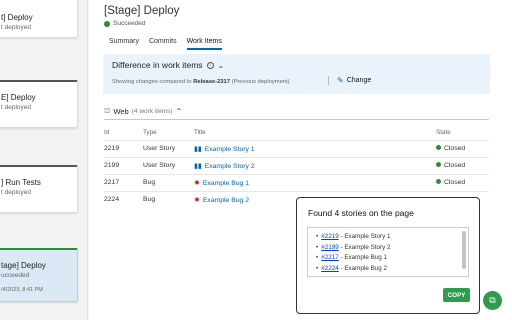 The width and height of the screenshot is (512, 320). I want to click on work-item-title: Example Story 2, so click(230, 166).